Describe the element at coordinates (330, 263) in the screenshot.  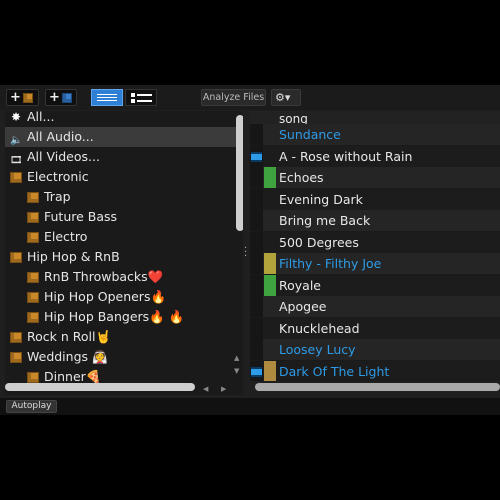
I see `track-title: Filthy - Filthy Joe` at that location.